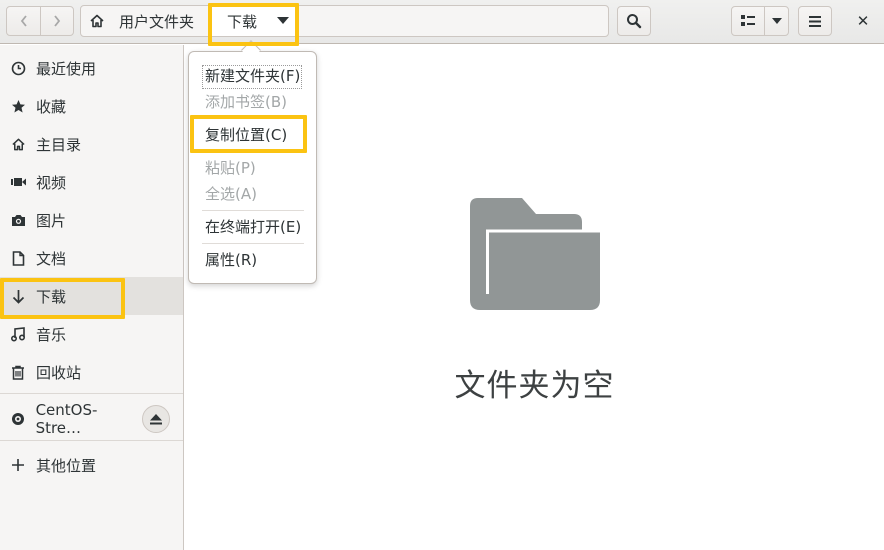 Image resolution: width=884 pixels, height=550 pixels. Describe the element at coordinates (157, 21) in the screenshot. I see `path-home-label: 用户文件夹` at that location.